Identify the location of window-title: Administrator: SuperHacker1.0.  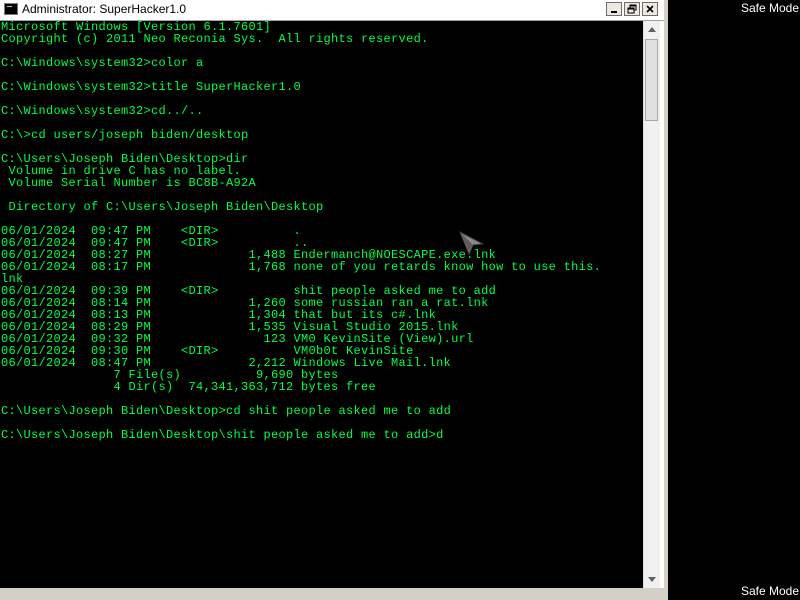
(104, 9).